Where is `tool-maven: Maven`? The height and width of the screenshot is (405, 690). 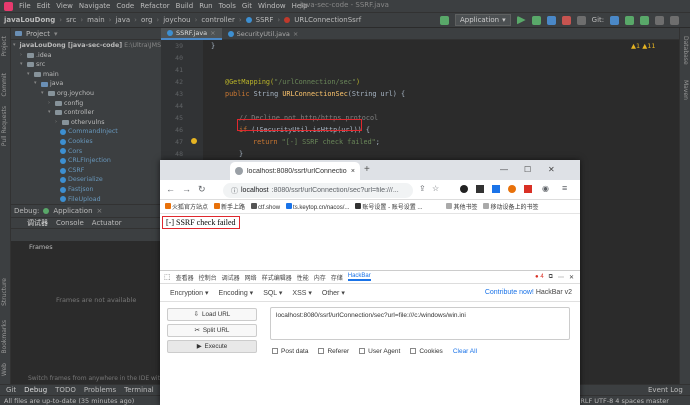
tool-maven: Maven is located at coordinates (685, 90).